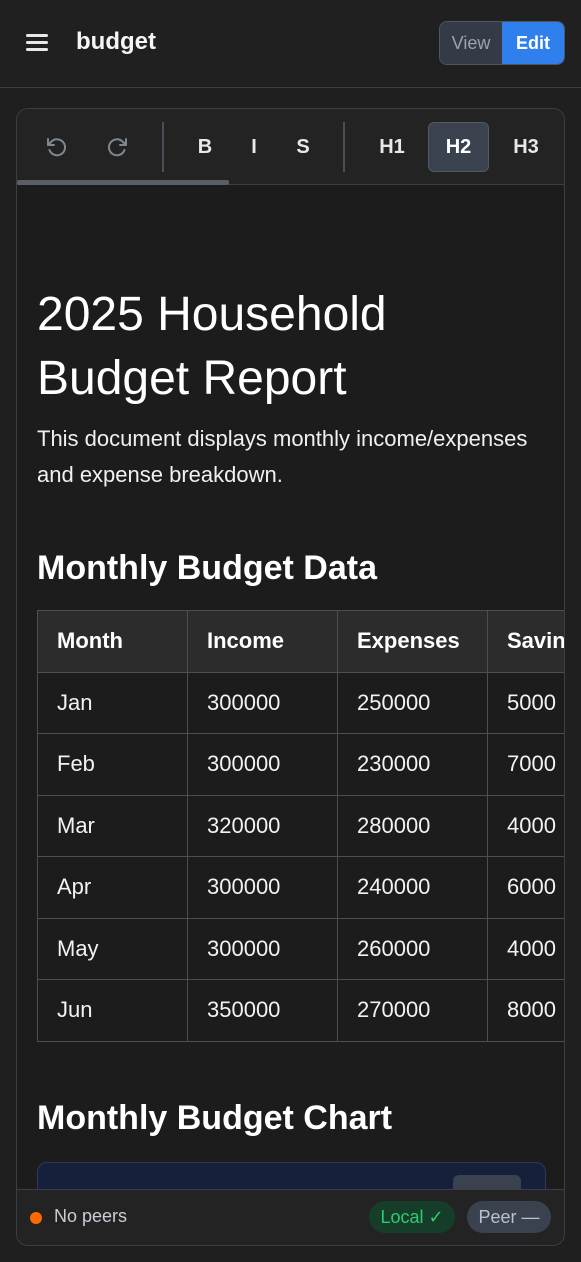  I want to click on heading-3-button: H3, so click(526, 147).